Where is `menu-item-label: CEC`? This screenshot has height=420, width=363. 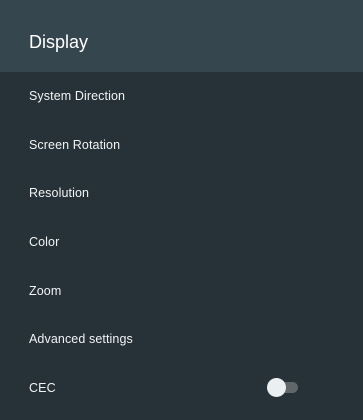
menu-item-label: CEC is located at coordinates (42, 387).